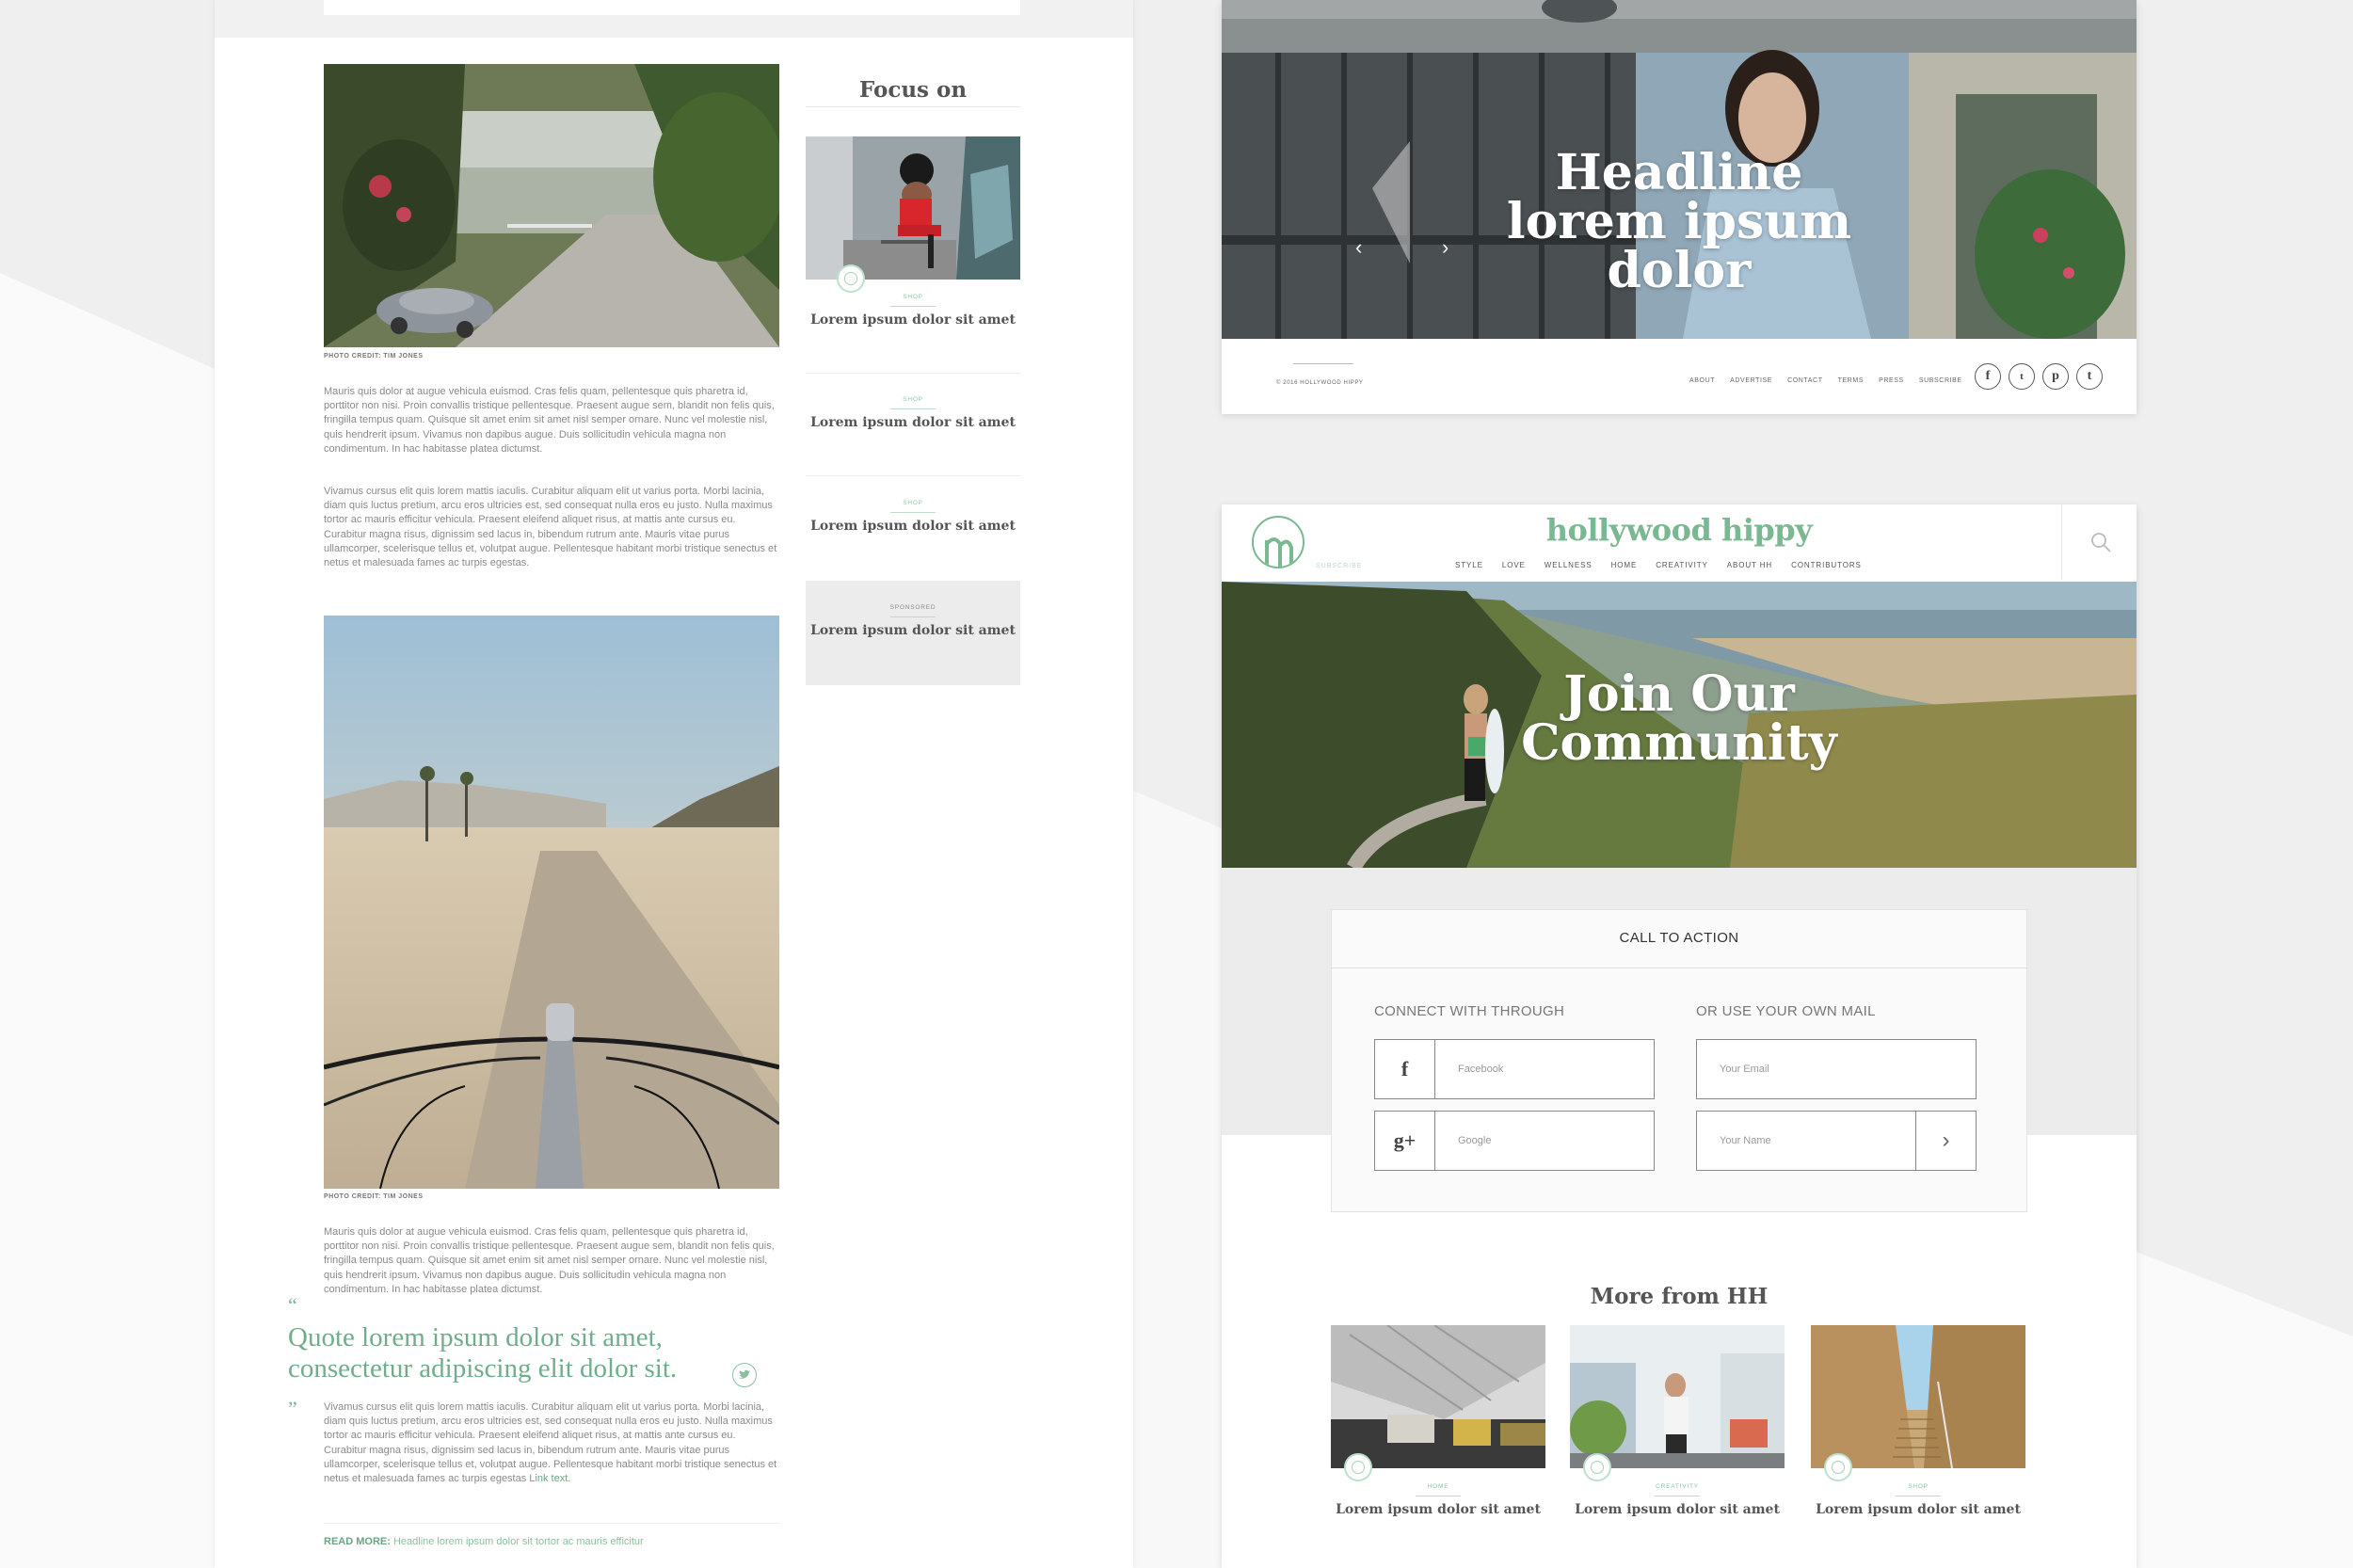 This screenshot has width=2353, height=1568. I want to click on footer-link-about: ABOUT, so click(1702, 380).